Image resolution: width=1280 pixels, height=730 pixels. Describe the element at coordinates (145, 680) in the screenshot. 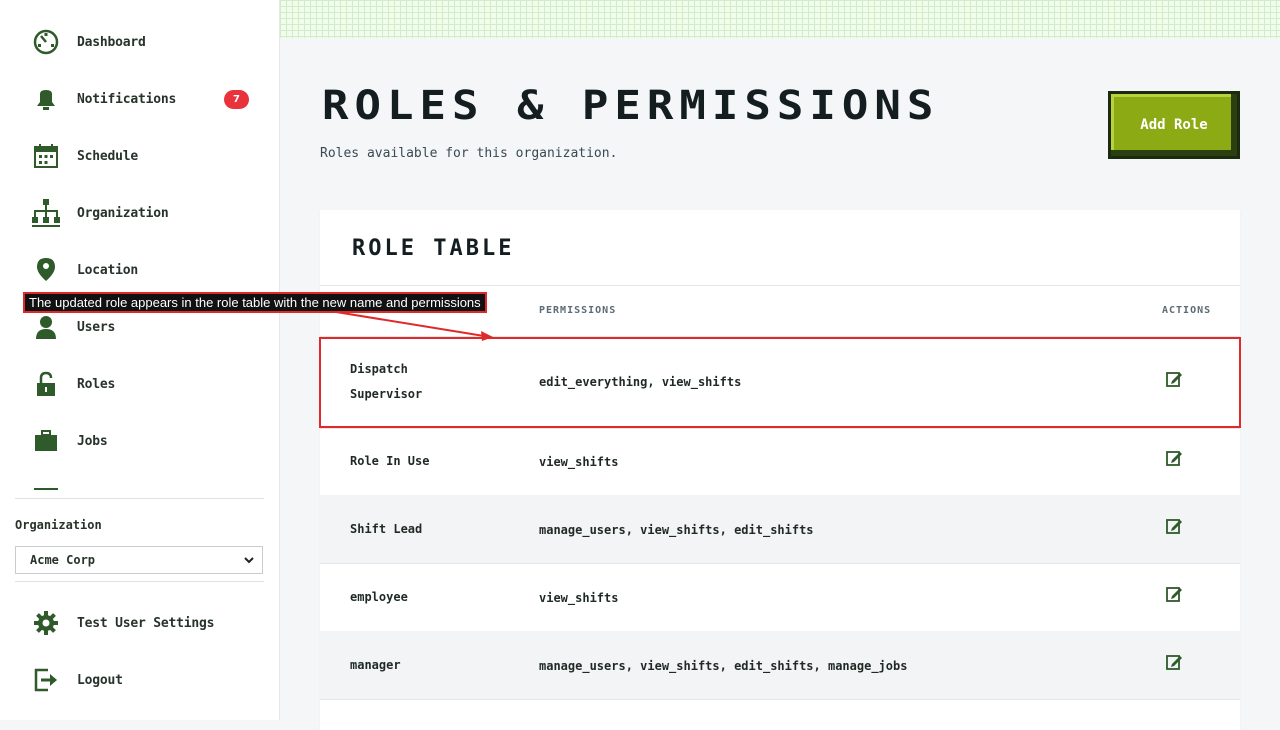

I see `sidebar-item-logout: Logout` at that location.